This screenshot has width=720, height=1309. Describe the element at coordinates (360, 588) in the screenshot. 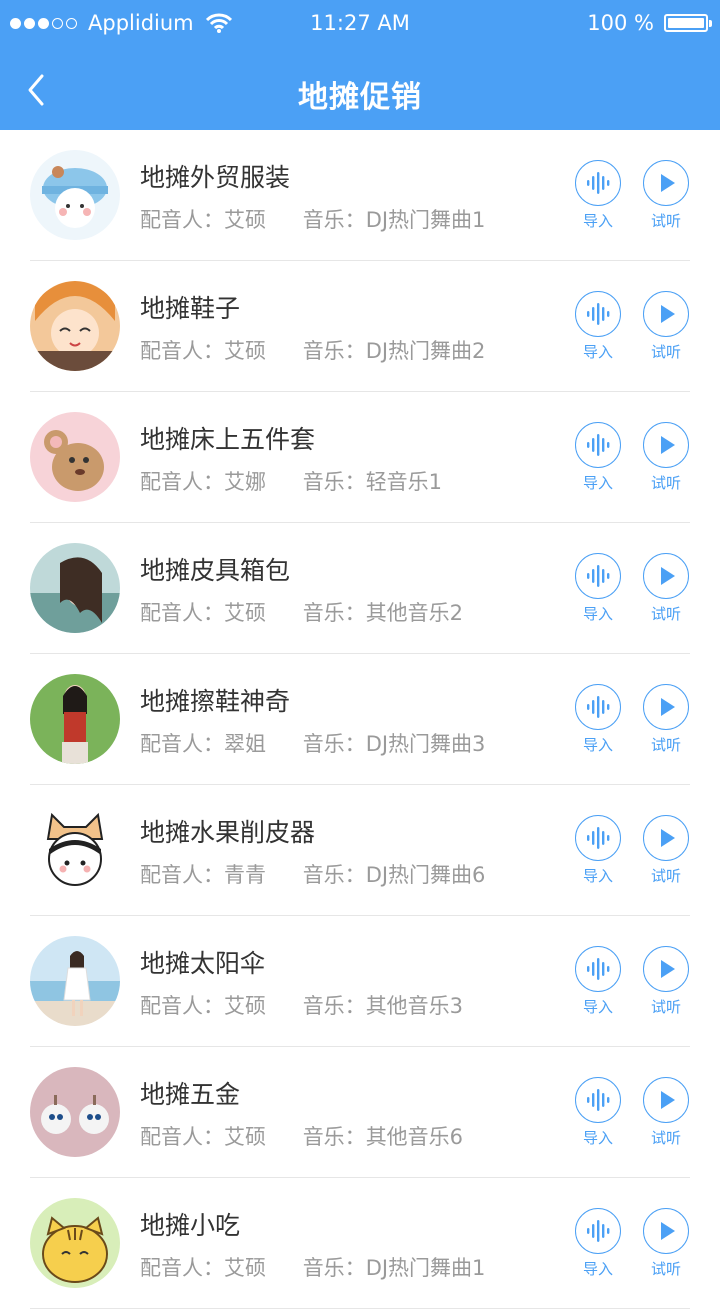

I see `list-item: 地摊皮具箱包 配音人：艾硕 音乐：其他音乐2 导入 试听` at that location.